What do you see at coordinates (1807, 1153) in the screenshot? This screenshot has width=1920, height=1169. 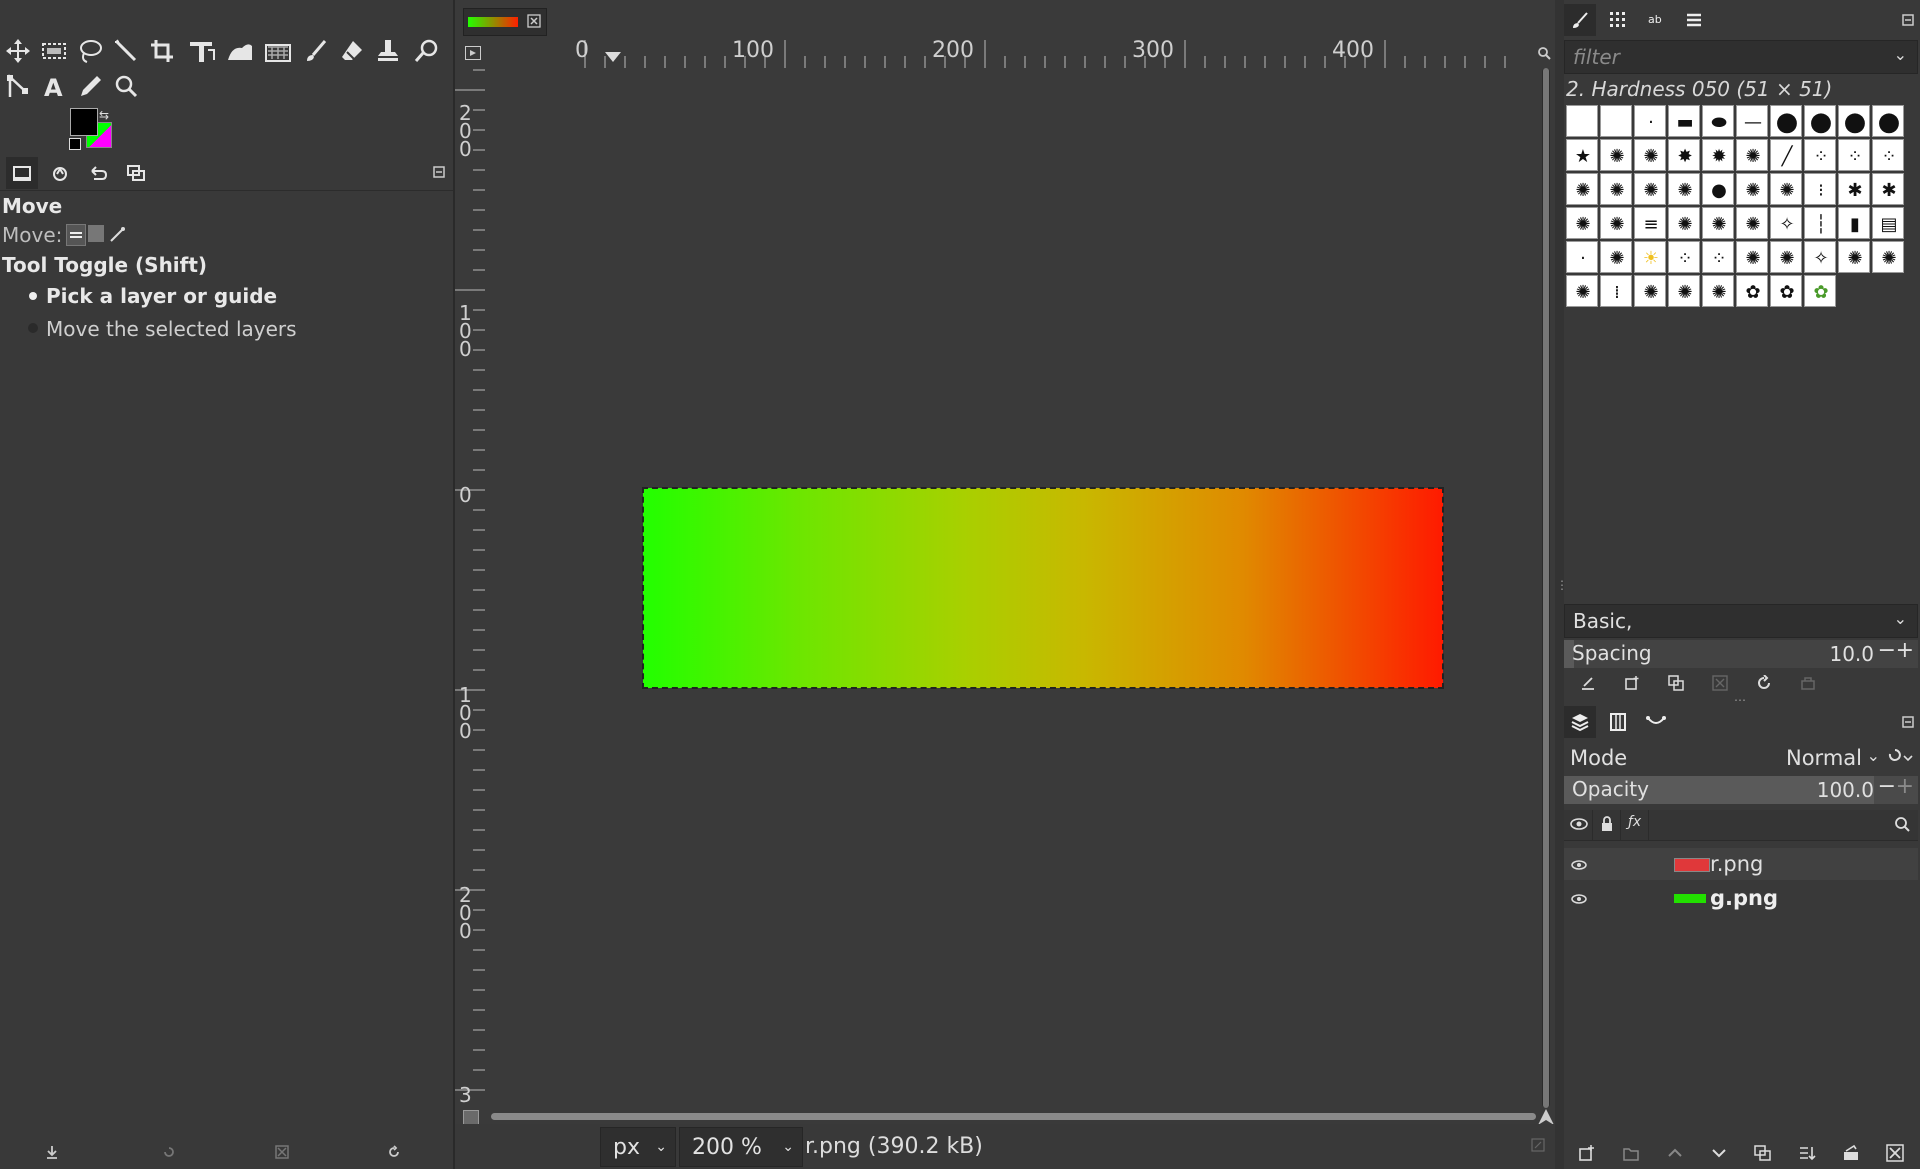 I see `merge-layer-icon` at bounding box center [1807, 1153].